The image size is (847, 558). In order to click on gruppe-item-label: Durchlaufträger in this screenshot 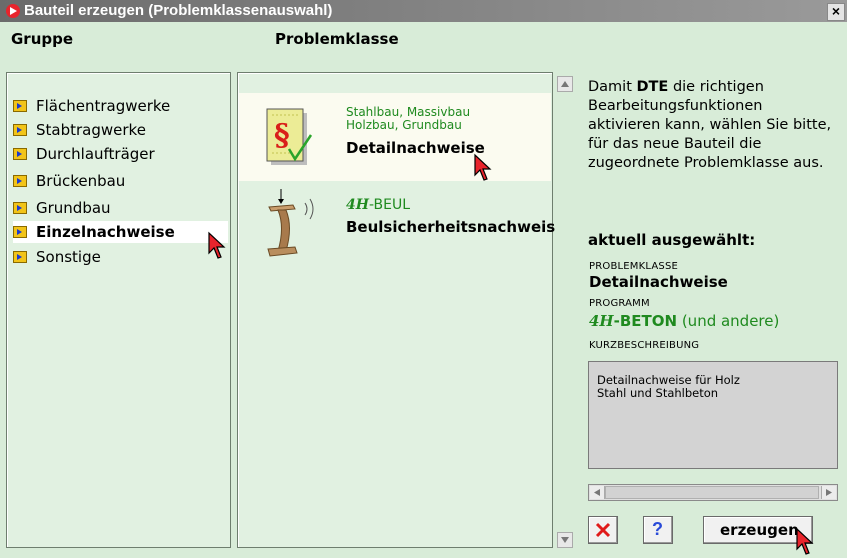, I will do `click(95, 154)`.